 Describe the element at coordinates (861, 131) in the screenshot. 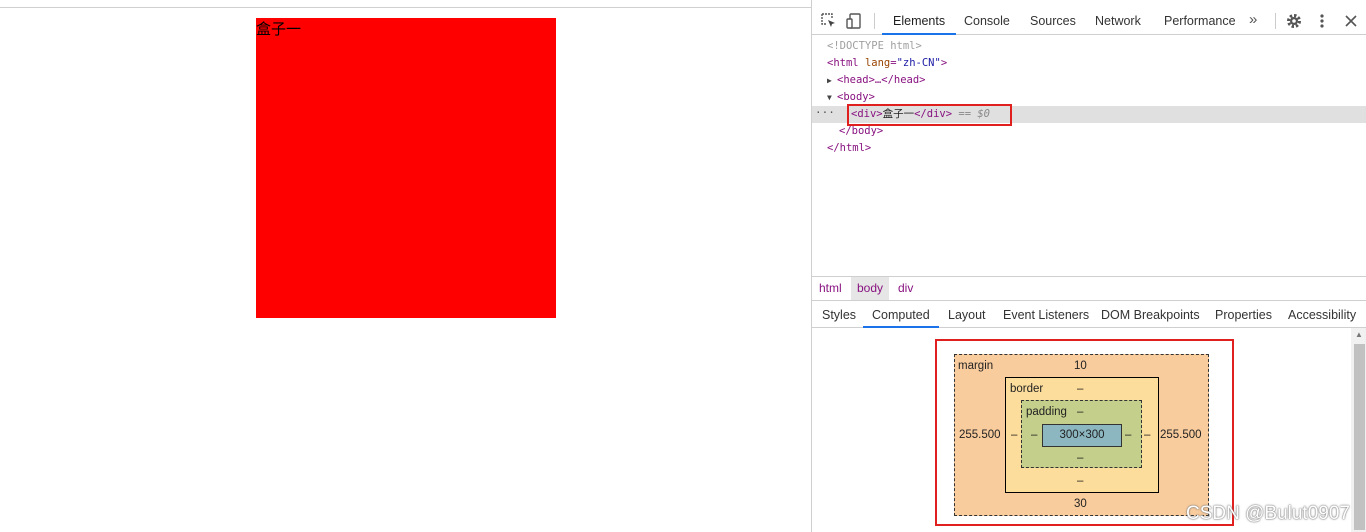

I see `body-close-tag: </body>` at that location.